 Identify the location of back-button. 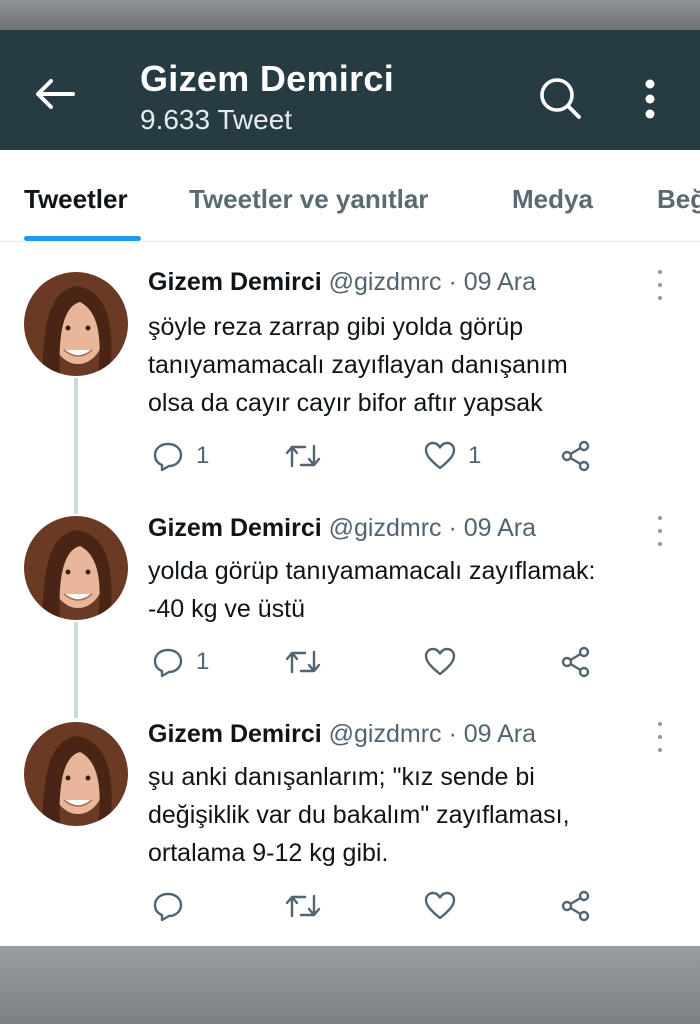
(55, 94).